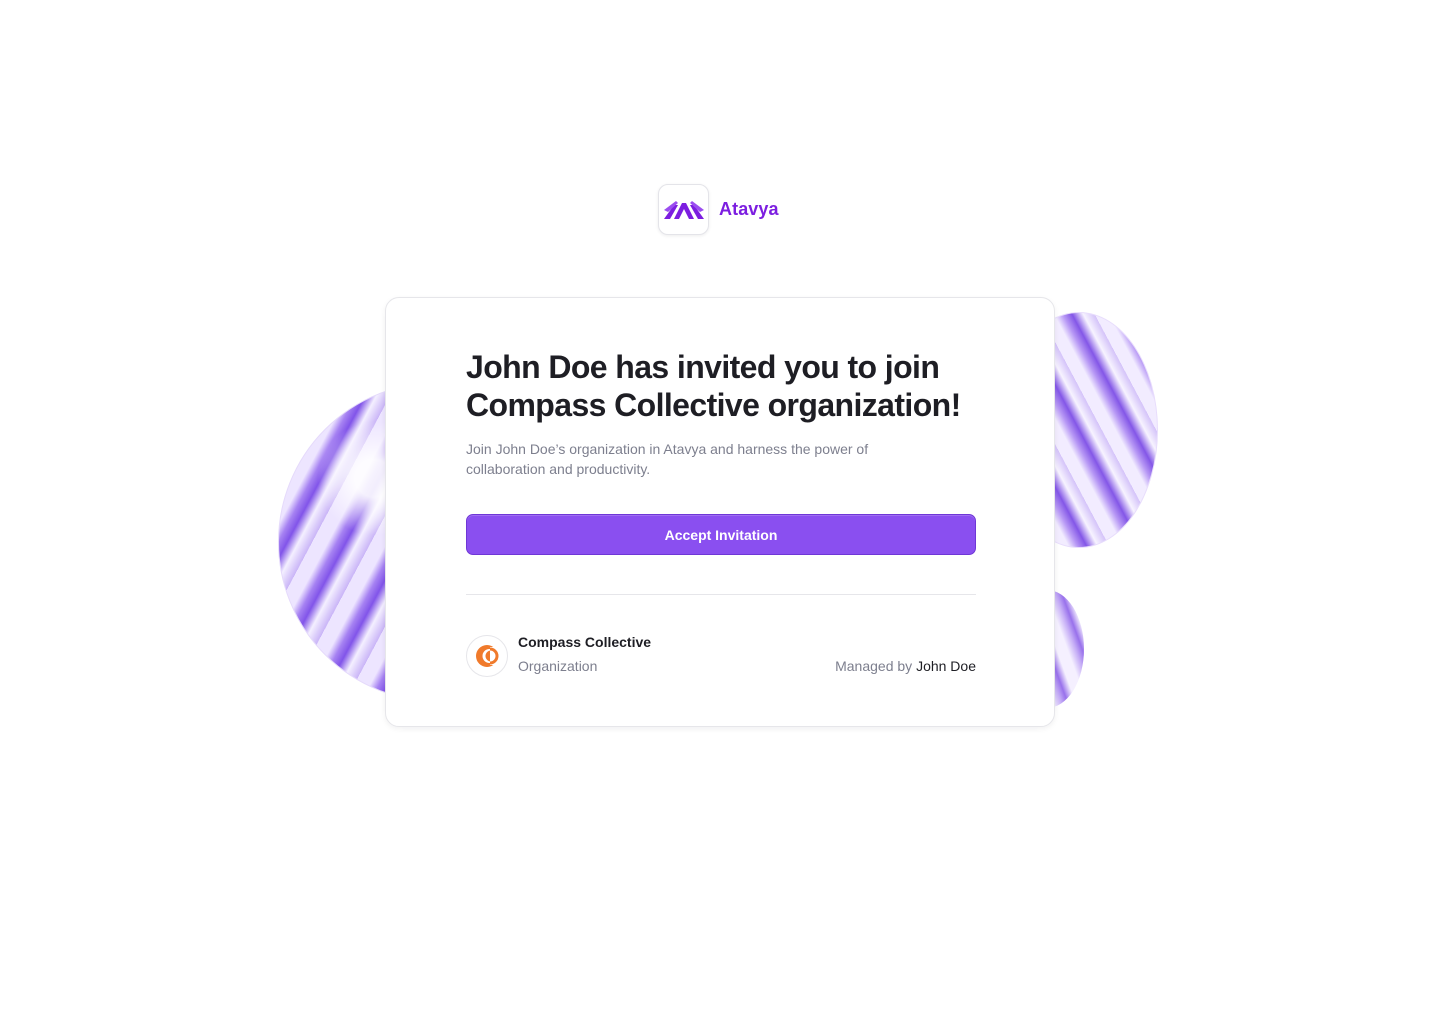  I want to click on manager-name: John Doe, so click(946, 666).